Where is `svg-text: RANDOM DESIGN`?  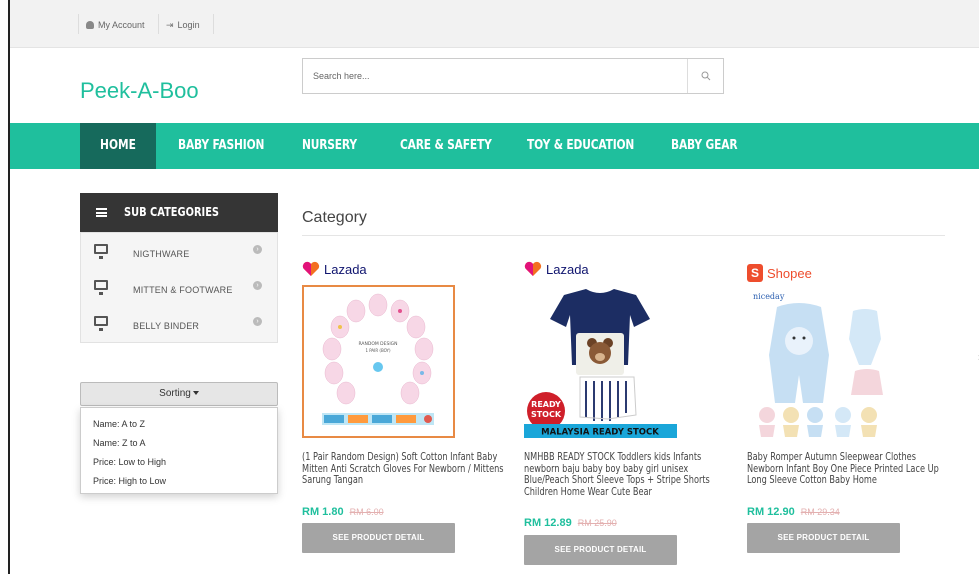 svg-text: RANDOM DESIGN is located at coordinates (377, 344).